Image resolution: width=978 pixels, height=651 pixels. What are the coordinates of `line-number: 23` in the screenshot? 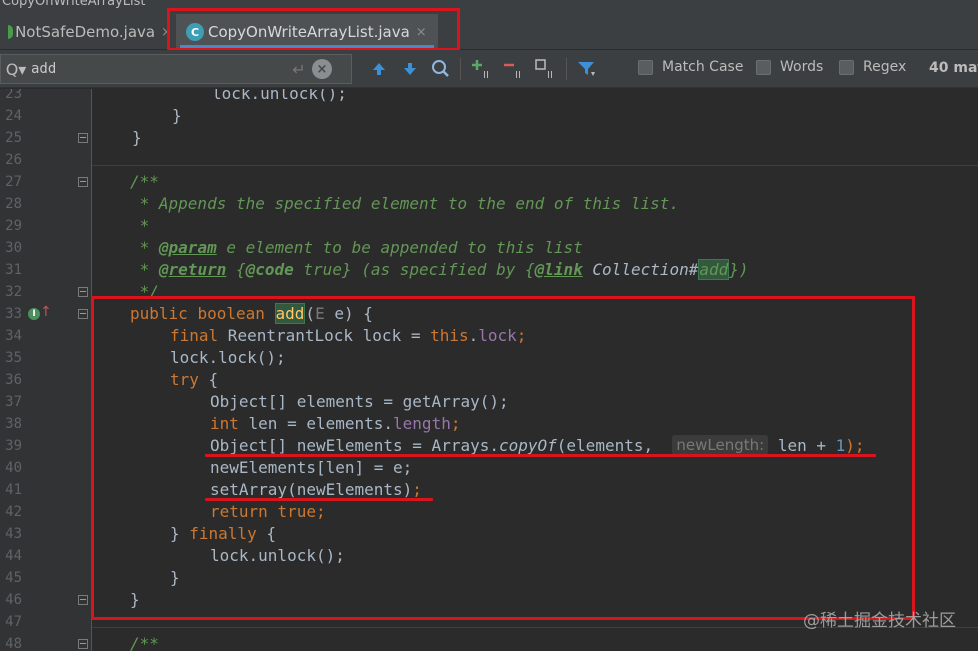 It's located at (13, 95).